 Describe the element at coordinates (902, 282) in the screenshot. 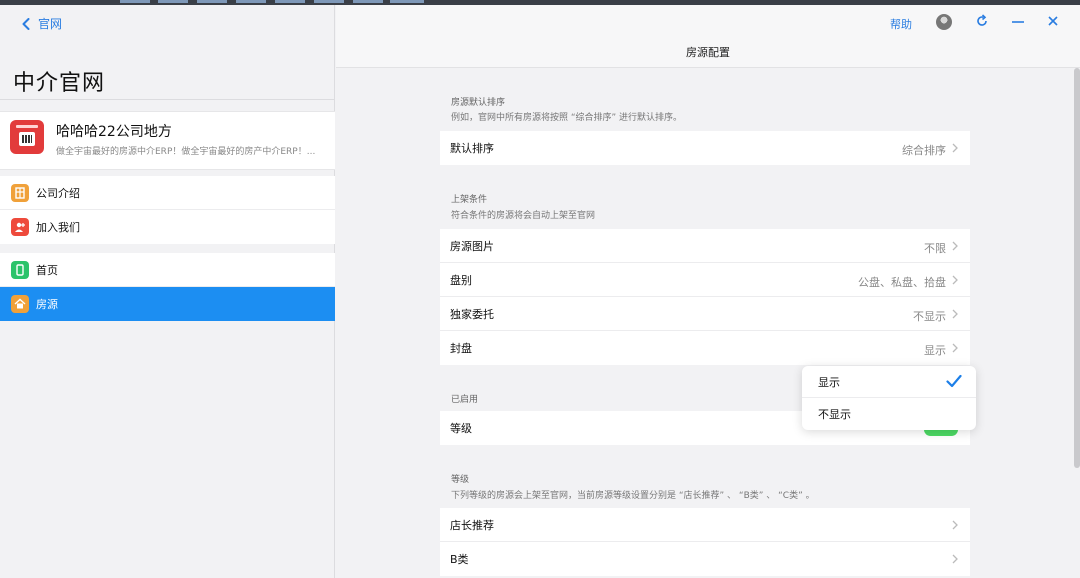

I see `row-value: 公盘、私盘、拾盘` at that location.